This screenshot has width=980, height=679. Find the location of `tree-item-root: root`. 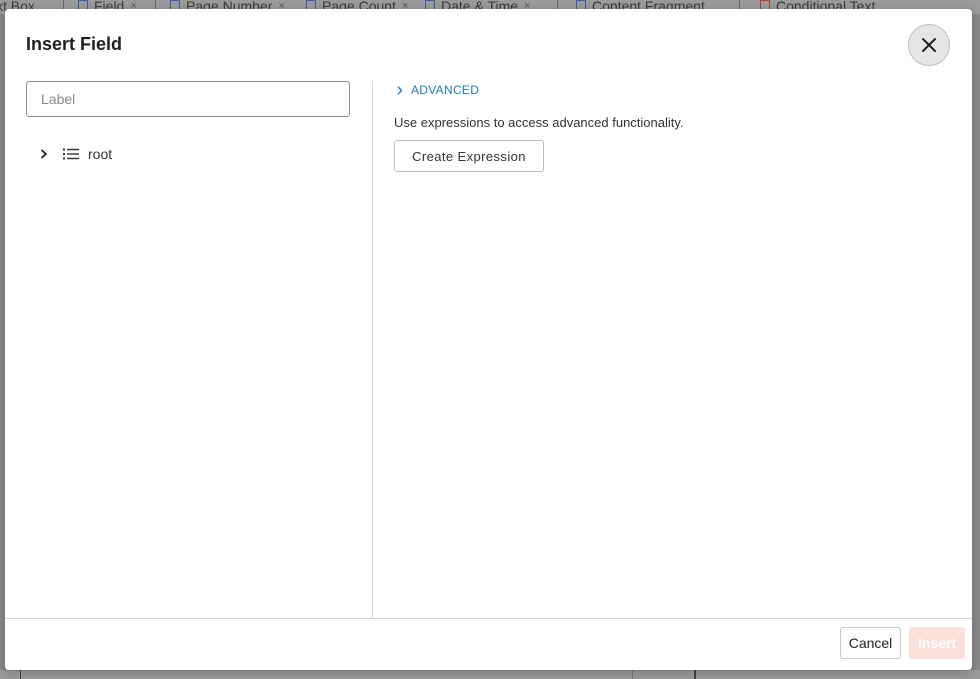

tree-item-root: root is located at coordinates (75, 154).